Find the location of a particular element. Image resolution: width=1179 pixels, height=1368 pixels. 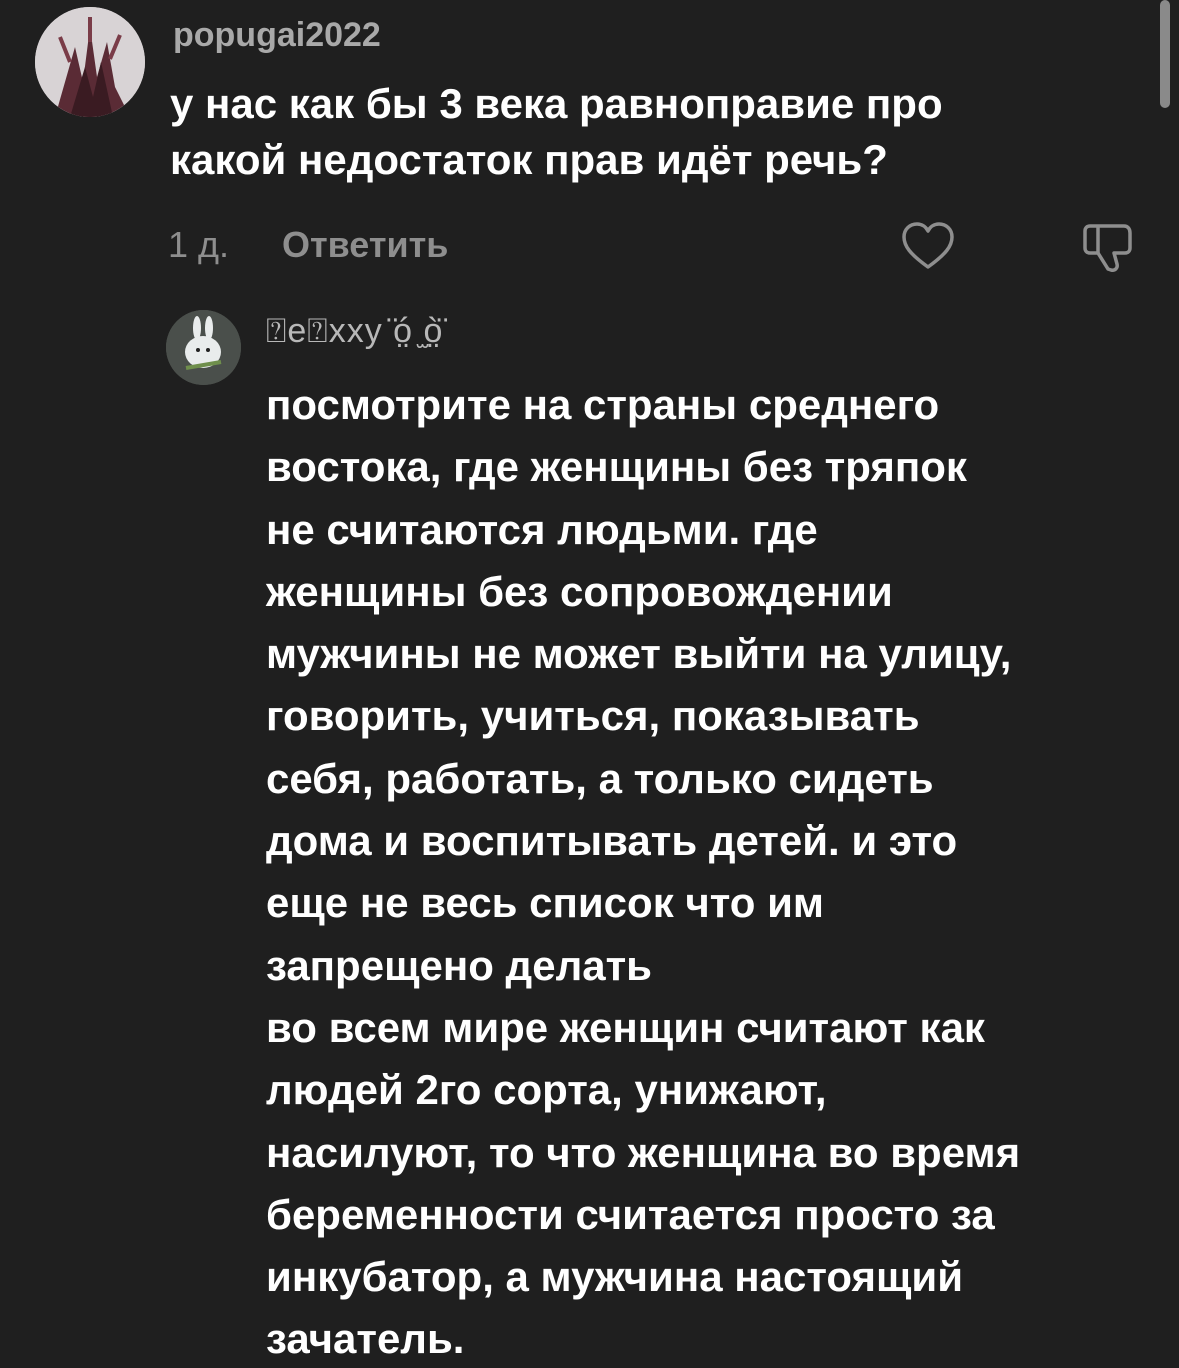

reply-text-line: насилуют, то что женщина во время is located at coordinates (643, 1152).